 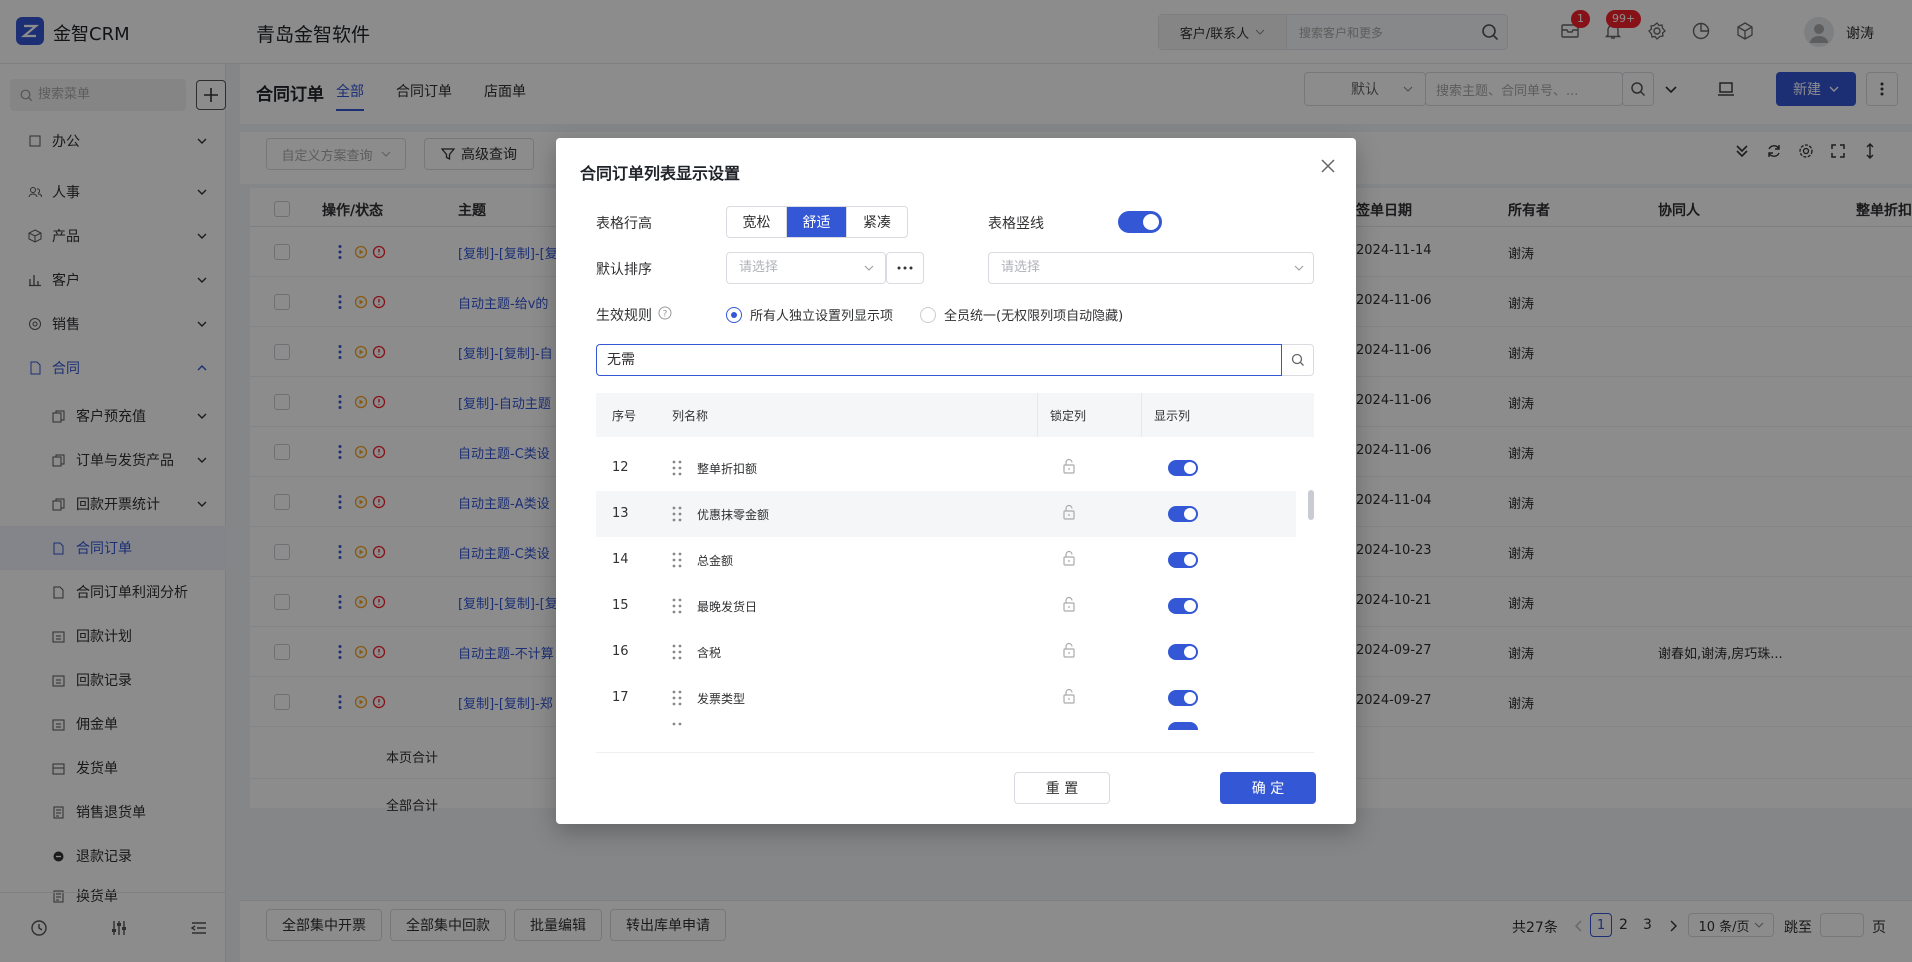 What do you see at coordinates (620, 697) in the screenshot?
I see `column-no: 17` at bounding box center [620, 697].